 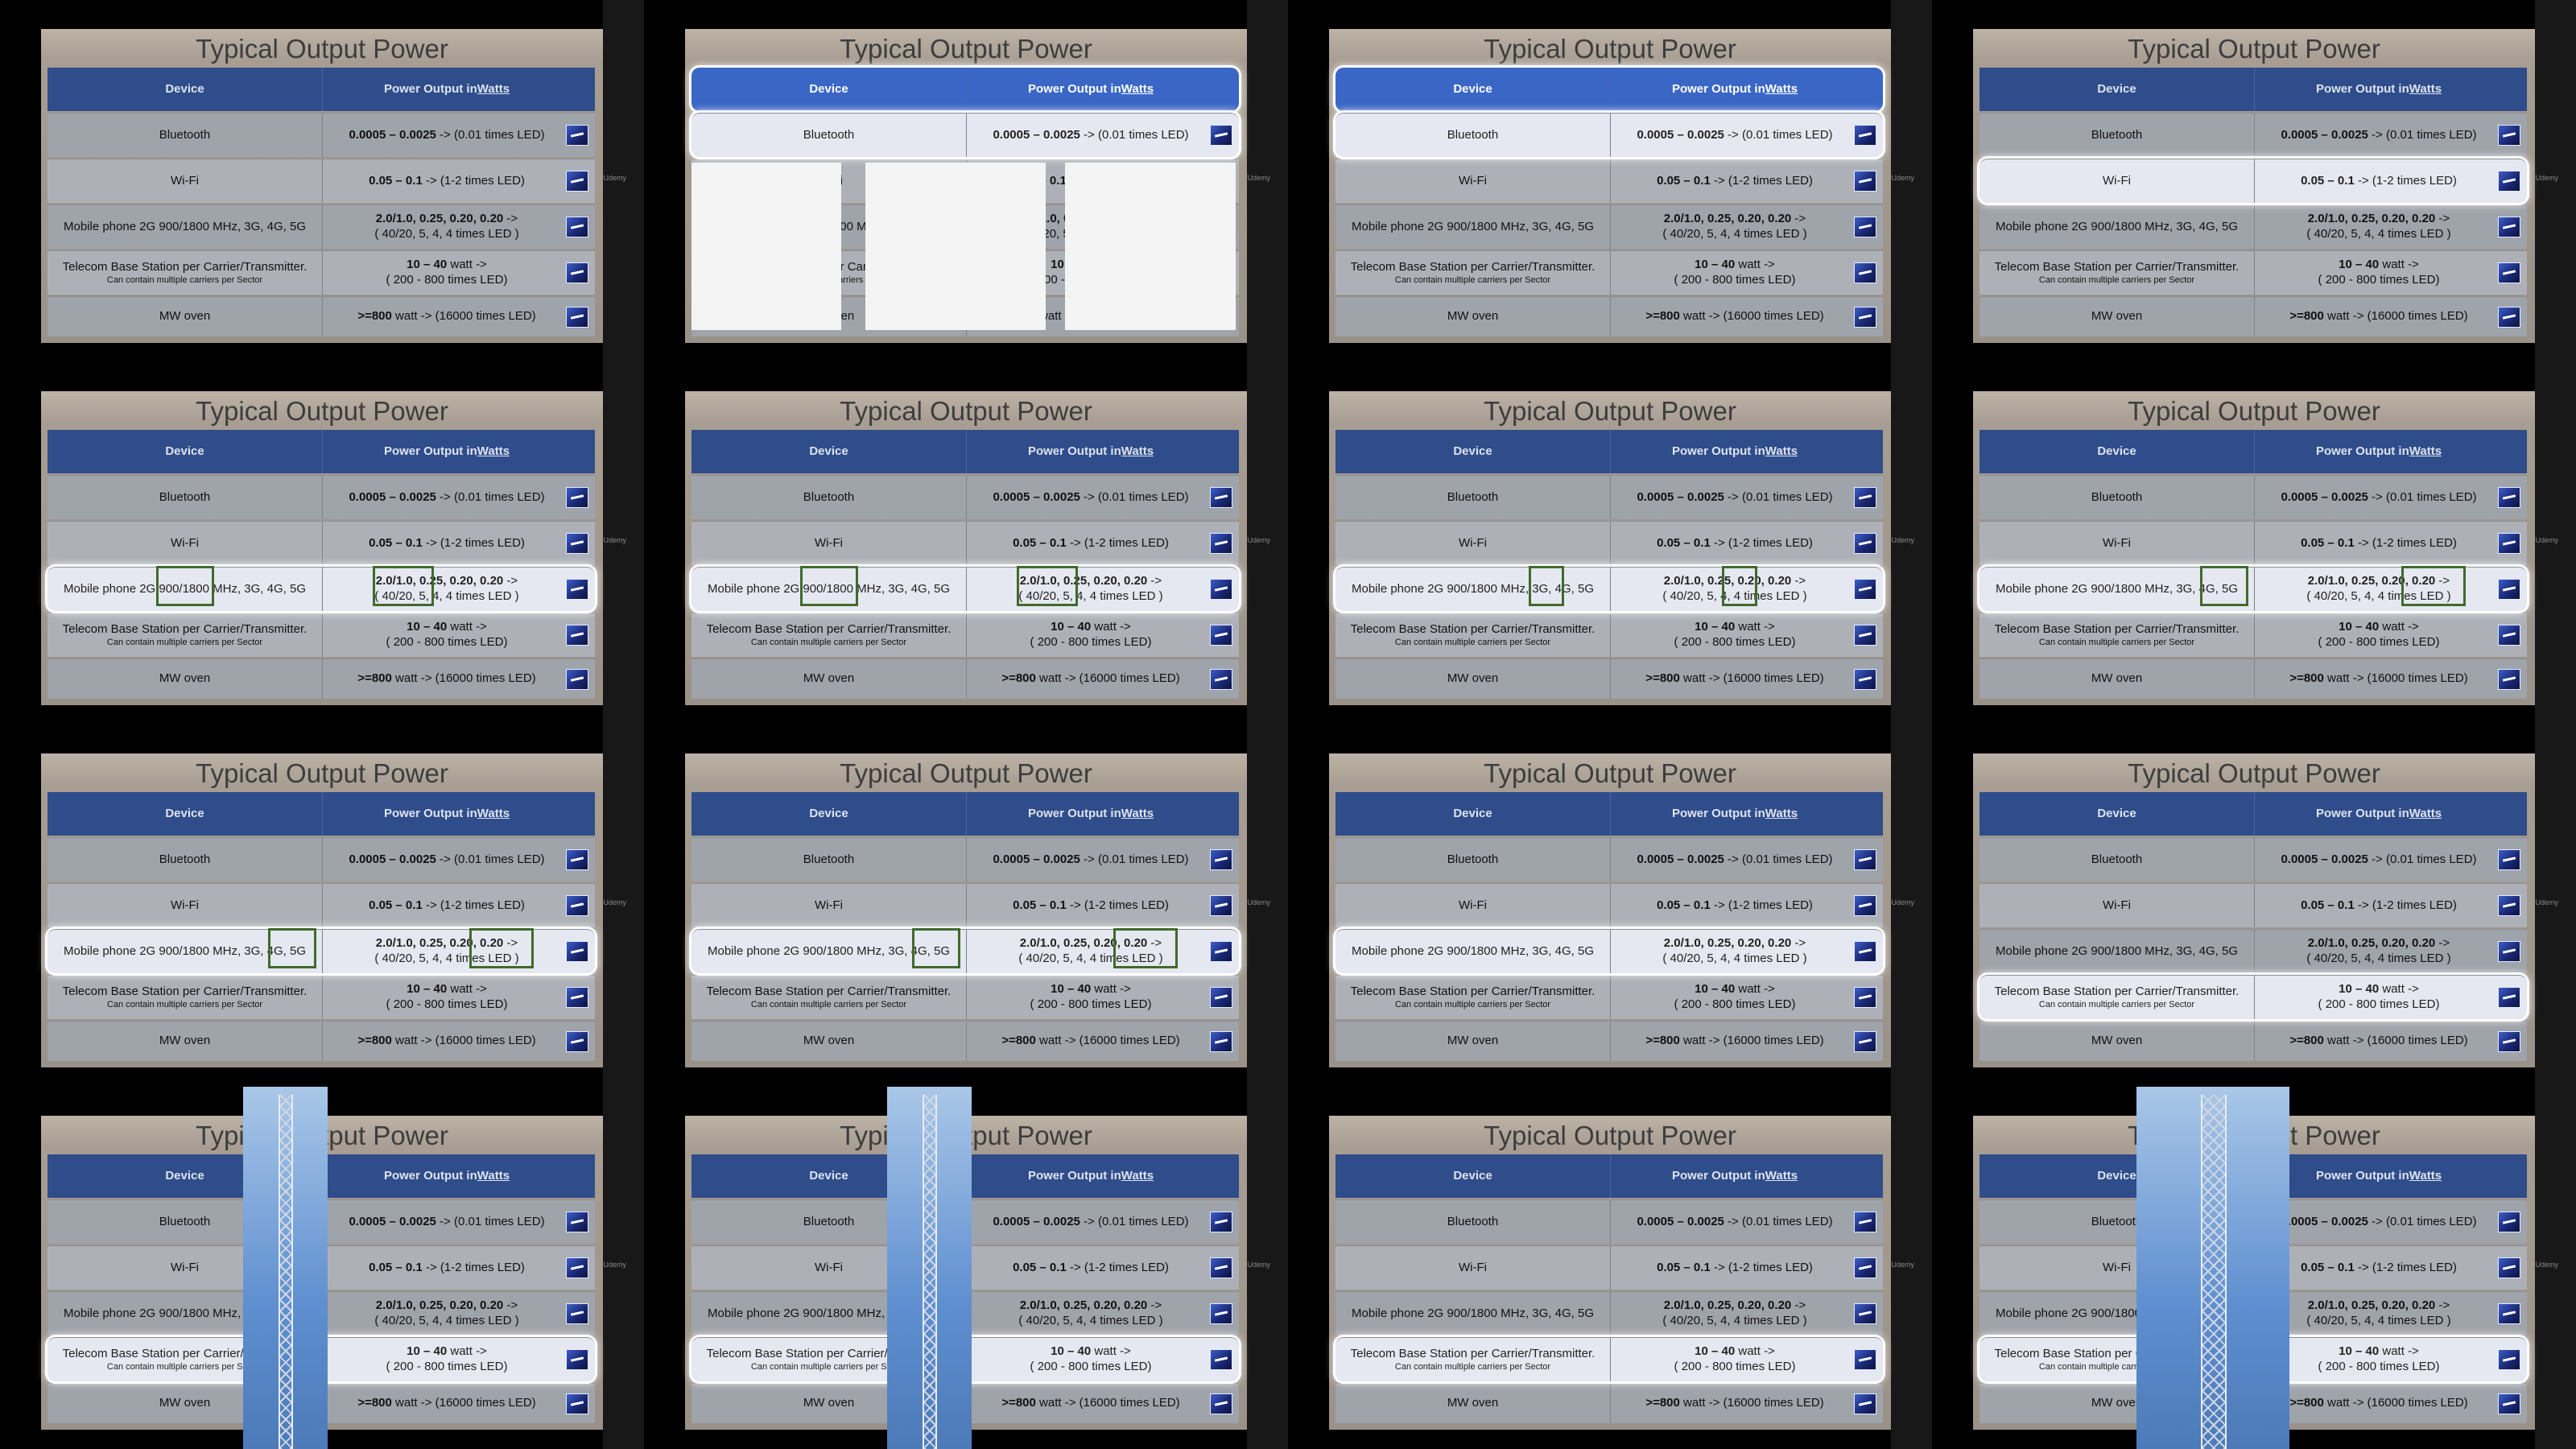 What do you see at coordinates (2379, 1366) in the screenshot?
I see `power-comparison-line2: ( 200 - 800 times LED)` at bounding box center [2379, 1366].